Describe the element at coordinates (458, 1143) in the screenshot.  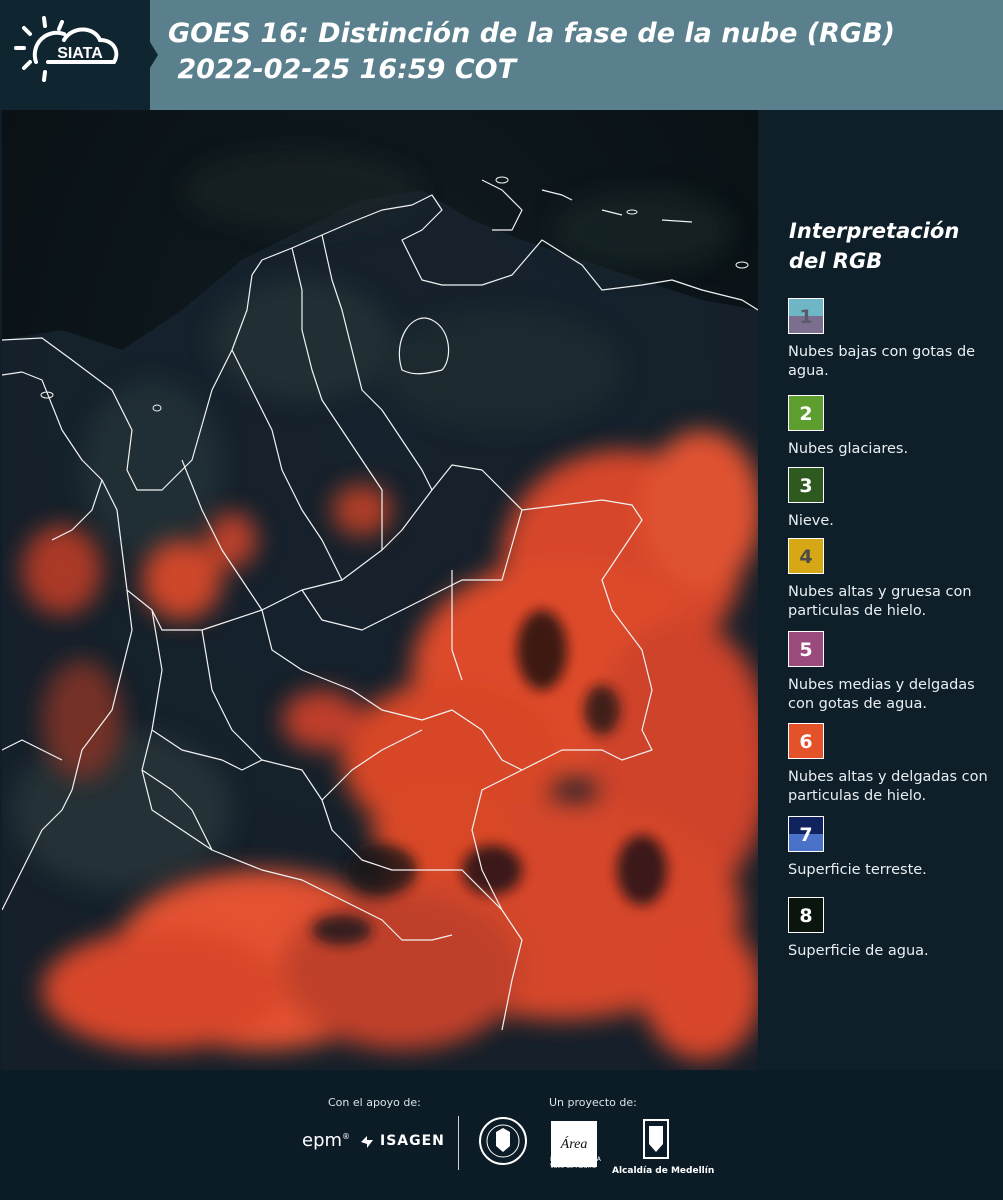
I see `footer-divider` at that location.